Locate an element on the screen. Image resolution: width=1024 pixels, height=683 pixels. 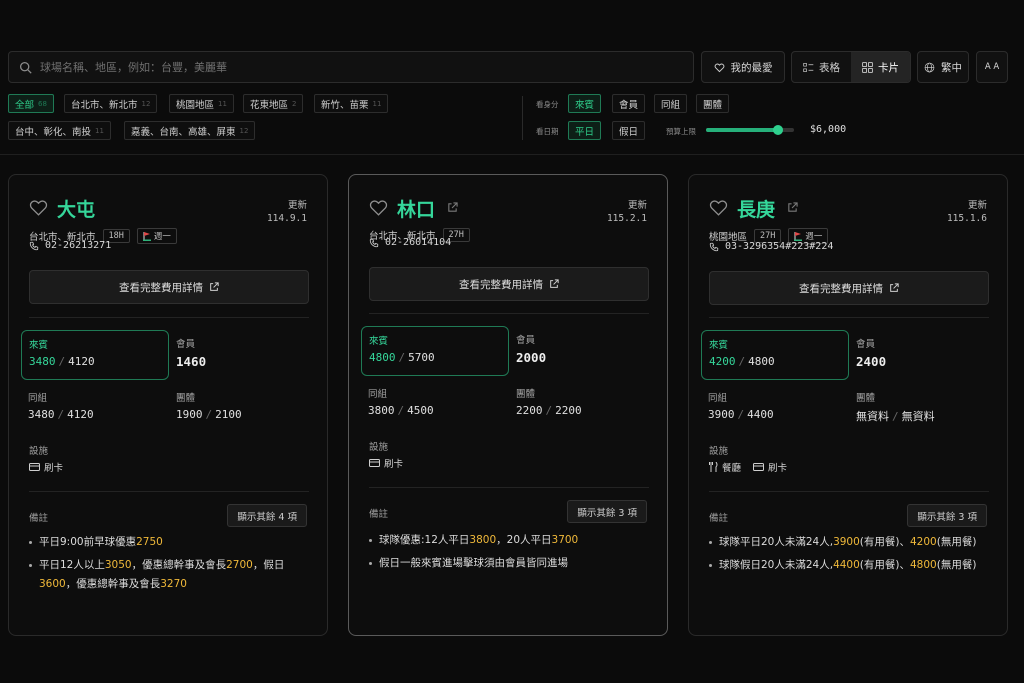
note-price: 4400 is located at coordinates (846, 565).